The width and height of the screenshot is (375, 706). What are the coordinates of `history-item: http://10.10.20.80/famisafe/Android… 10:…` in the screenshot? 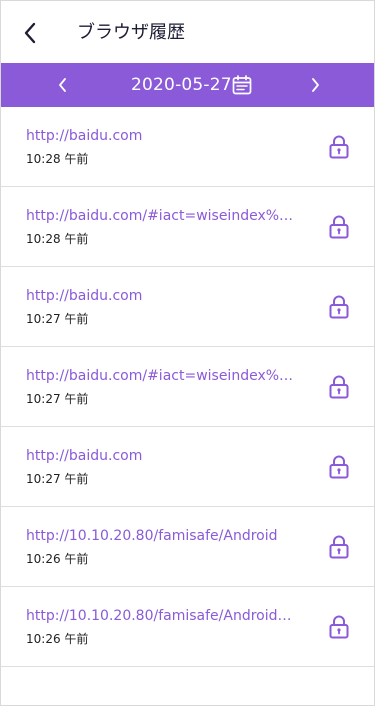 It's located at (187, 627).